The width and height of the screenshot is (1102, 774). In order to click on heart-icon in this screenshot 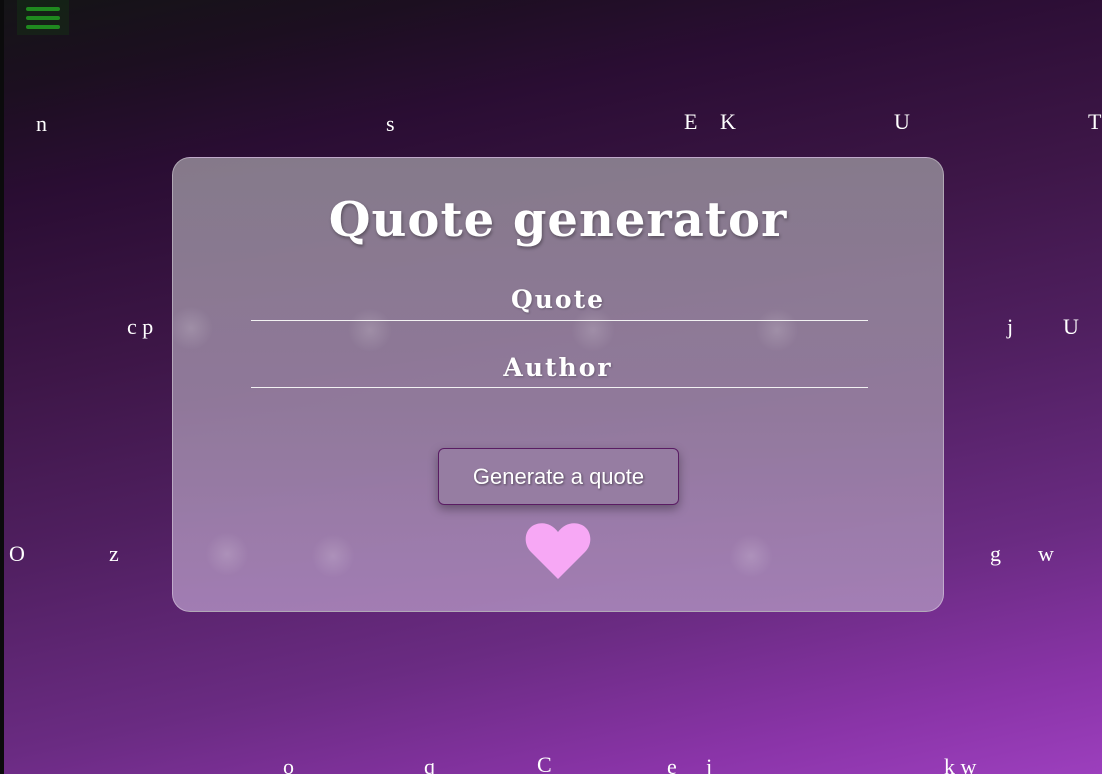, I will do `click(558, 551)`.